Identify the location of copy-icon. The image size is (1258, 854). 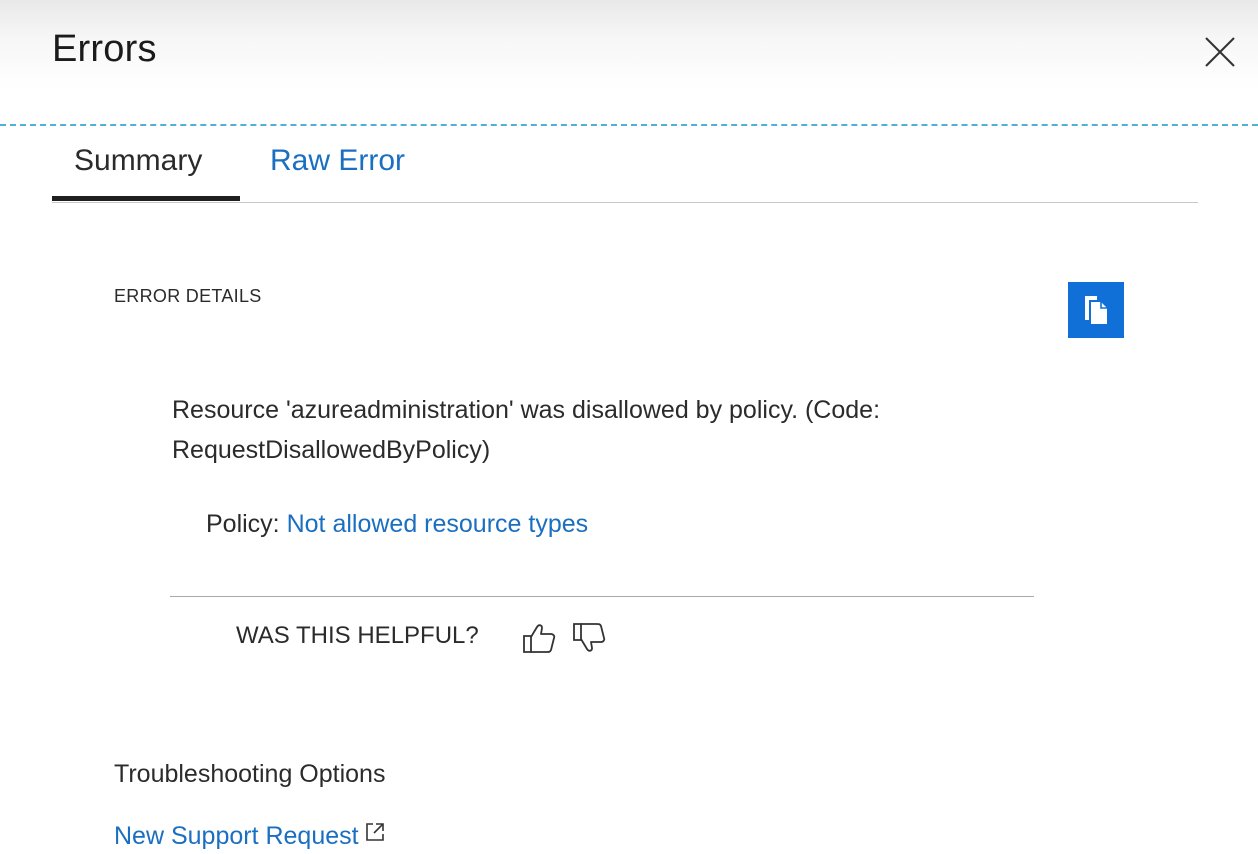
(1096, 310).